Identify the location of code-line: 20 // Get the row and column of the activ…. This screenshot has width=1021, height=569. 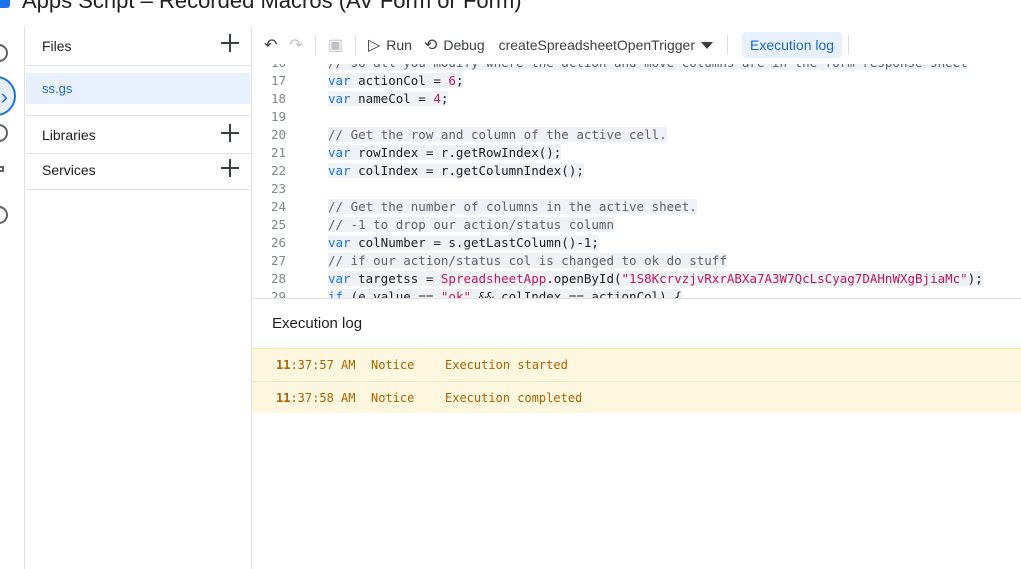
(636, 134).